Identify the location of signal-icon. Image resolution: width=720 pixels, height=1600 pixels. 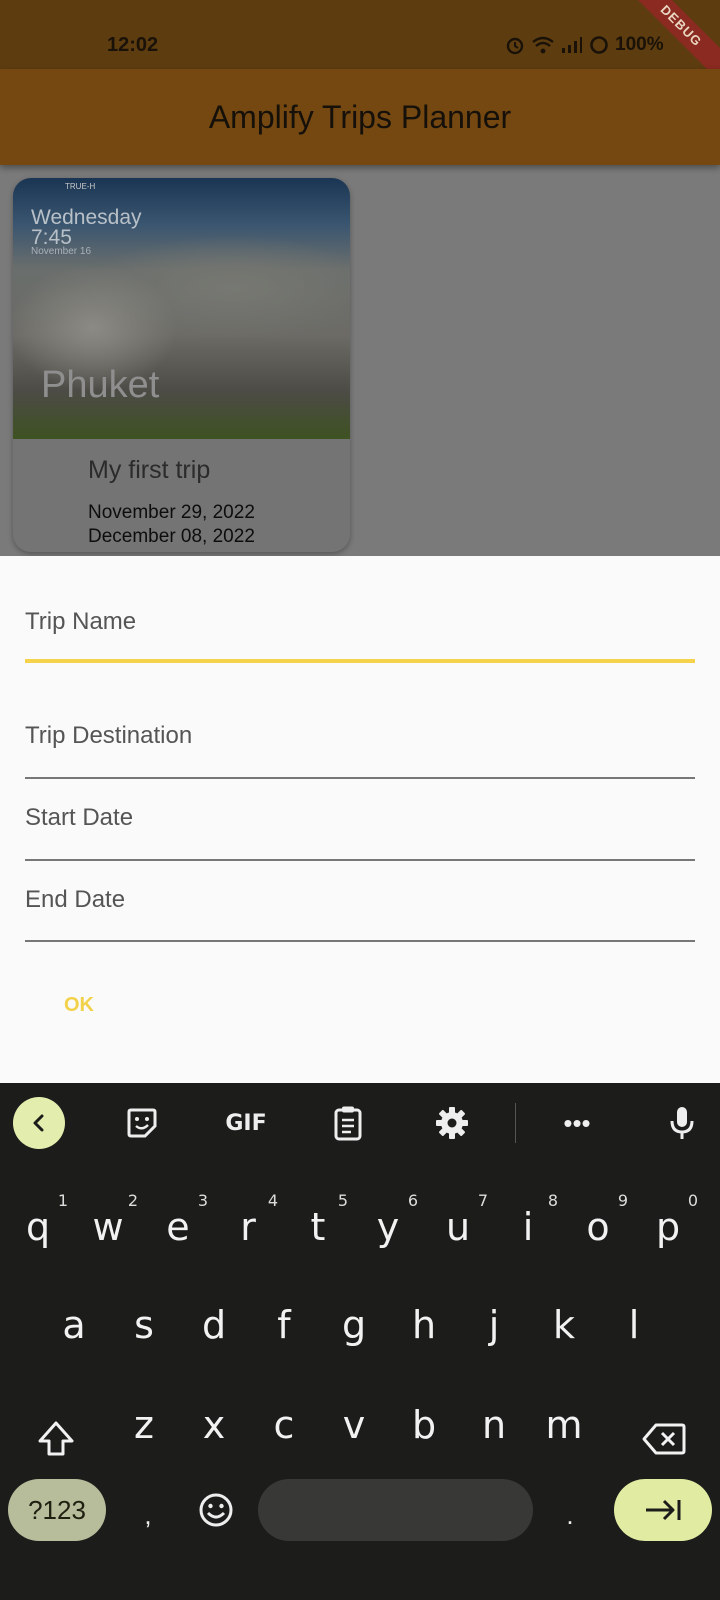
(572, 45).